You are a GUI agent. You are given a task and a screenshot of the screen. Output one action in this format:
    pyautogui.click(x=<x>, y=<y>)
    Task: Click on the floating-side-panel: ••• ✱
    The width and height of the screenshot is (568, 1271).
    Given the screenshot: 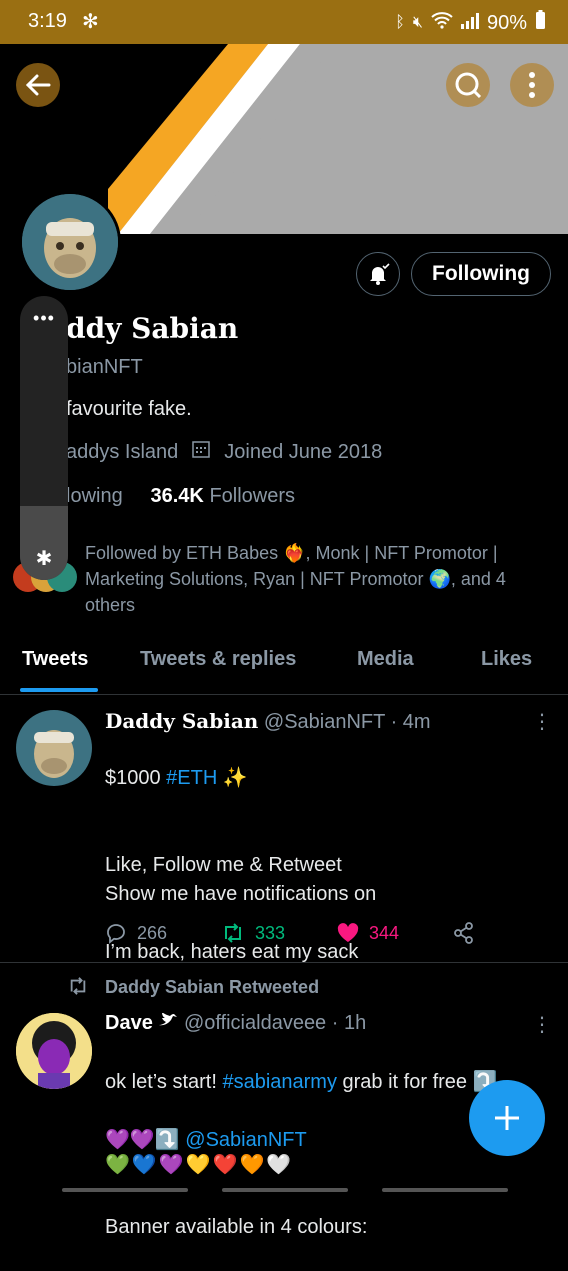 What is the action you would take?
    pyautogui.click(x=44, y=438)
    